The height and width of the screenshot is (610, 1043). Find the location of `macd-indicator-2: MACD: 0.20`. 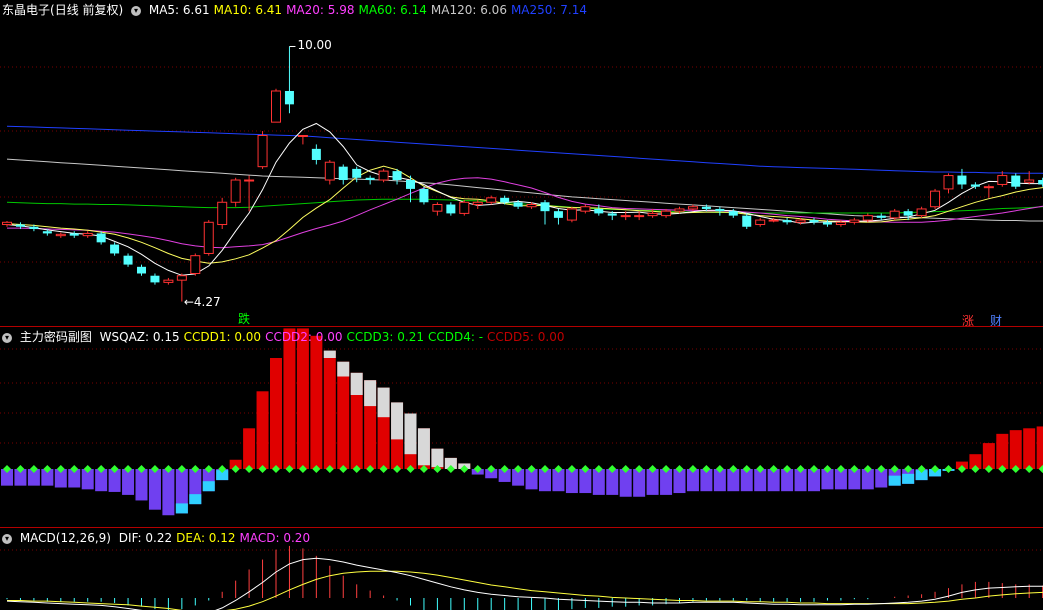

macd-indicator-2: MACD: 0.20 is located at coordinates (275, 538).